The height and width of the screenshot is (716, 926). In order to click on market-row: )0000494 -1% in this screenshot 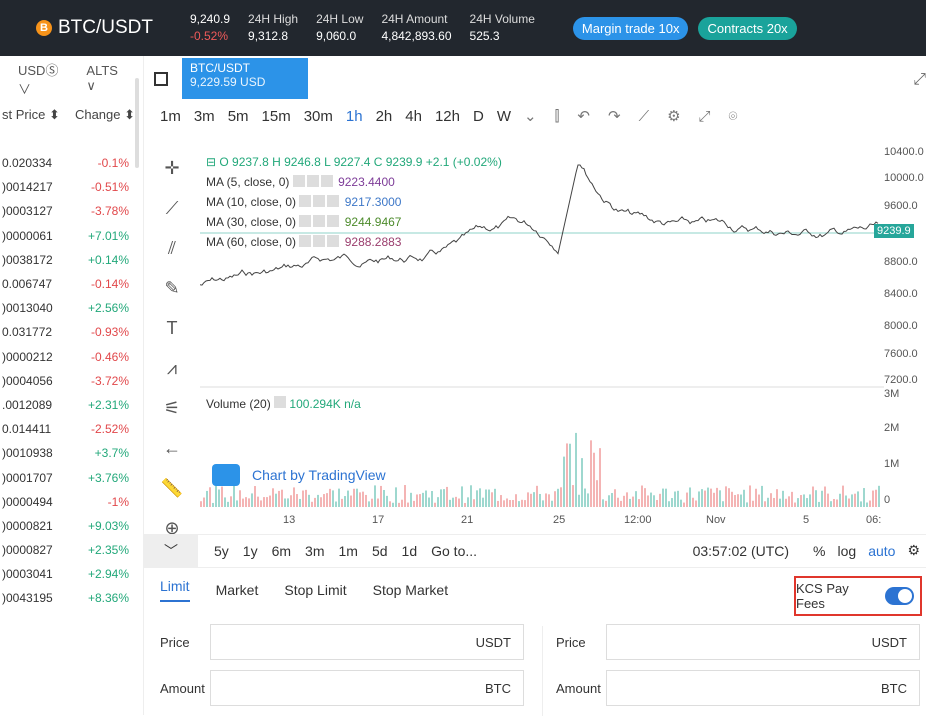, I will do `click(71, 502)`.